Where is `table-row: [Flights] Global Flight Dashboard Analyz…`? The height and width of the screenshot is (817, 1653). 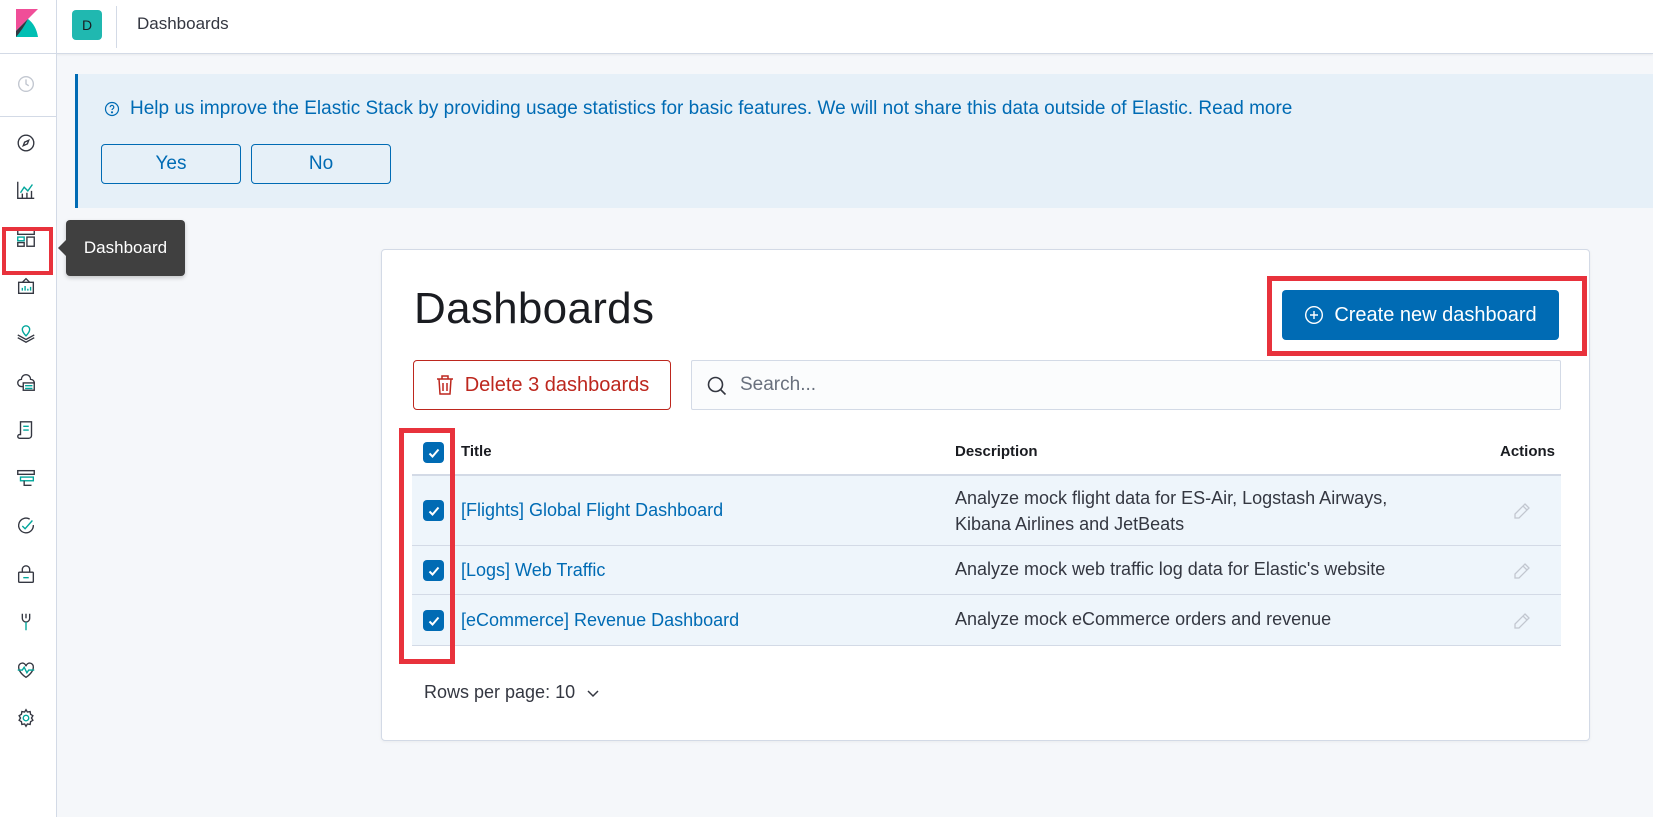 table-row: [Flights] Global Flight Dashboard Analyz… is located at coordinates (986, 511).